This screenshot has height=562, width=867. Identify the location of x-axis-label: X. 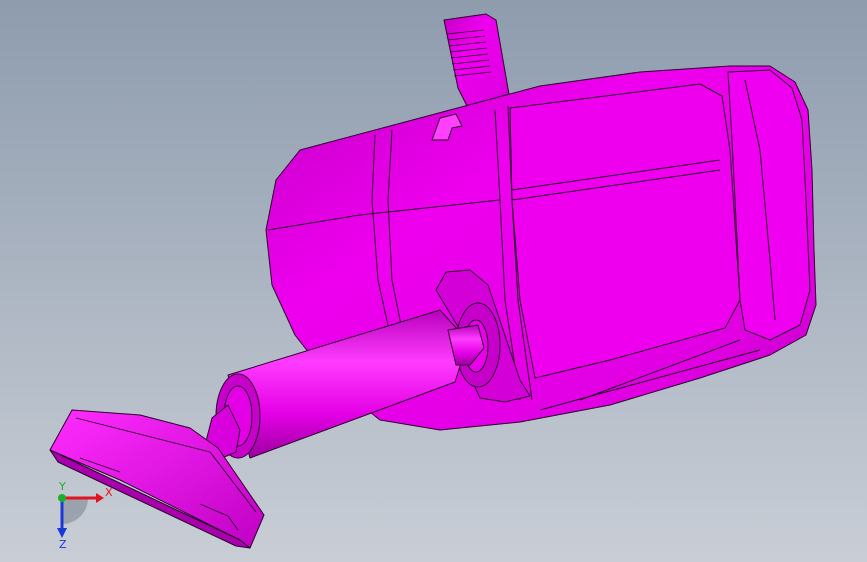
(109, 492).